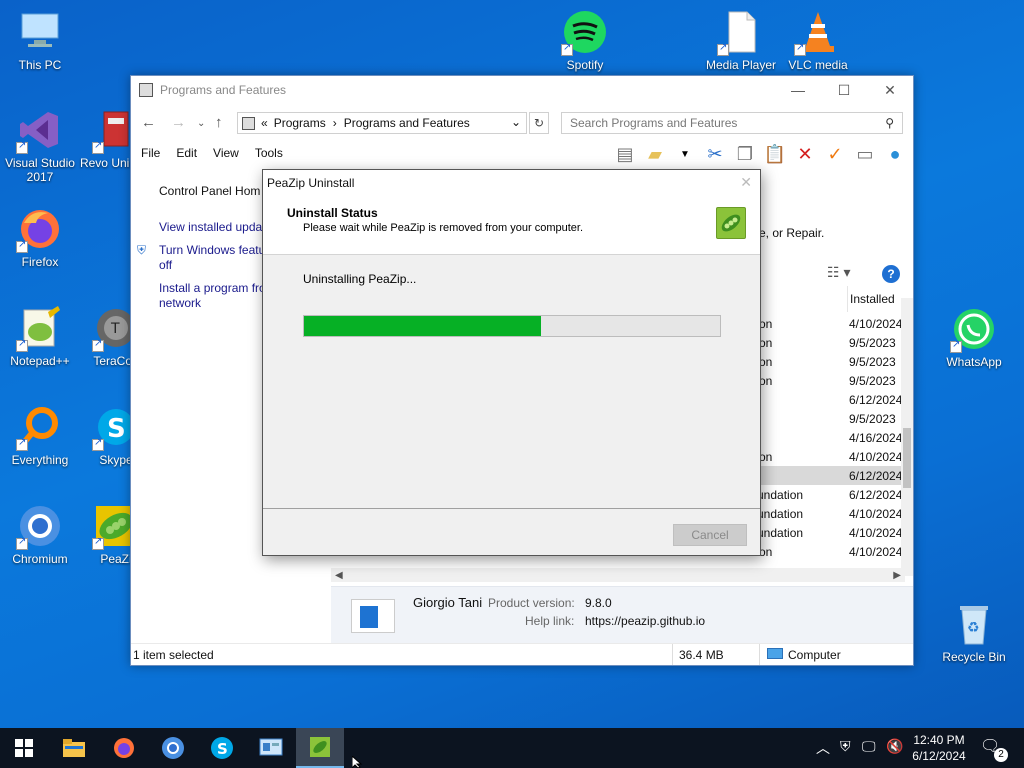  I want to click on row-install-date: 9/5/2023, so click(872, 419).